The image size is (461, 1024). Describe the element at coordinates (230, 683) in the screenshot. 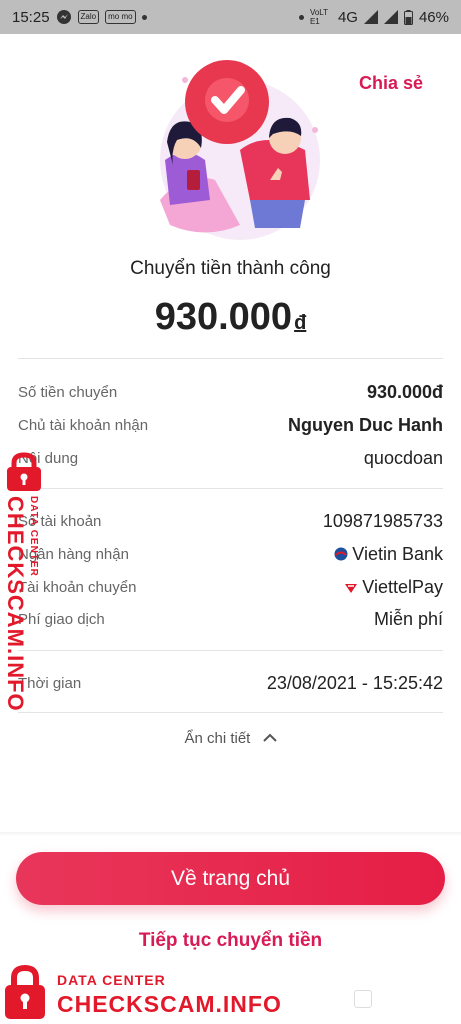

I see `detail-row-time: Thời gian 23/08/2021 - 15:25:42` at that location.